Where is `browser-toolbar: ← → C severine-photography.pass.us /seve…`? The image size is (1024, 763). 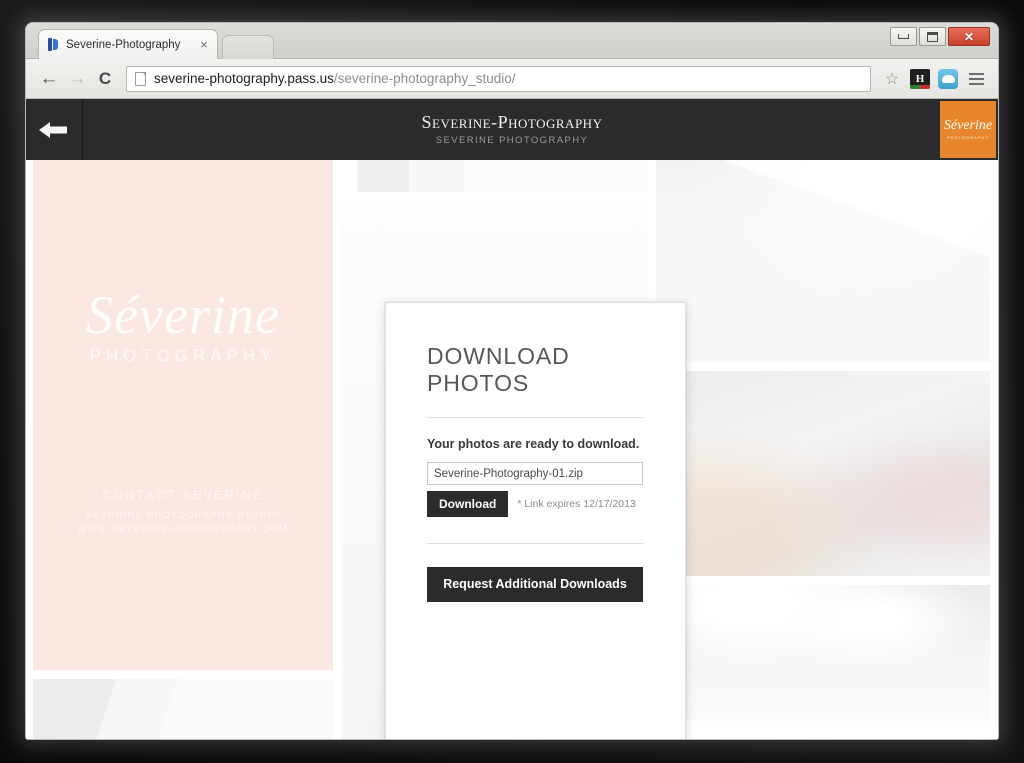
browser-toolbar: ← → C severine-photography.pass.us /seve… is located at coordinates (512, 79).